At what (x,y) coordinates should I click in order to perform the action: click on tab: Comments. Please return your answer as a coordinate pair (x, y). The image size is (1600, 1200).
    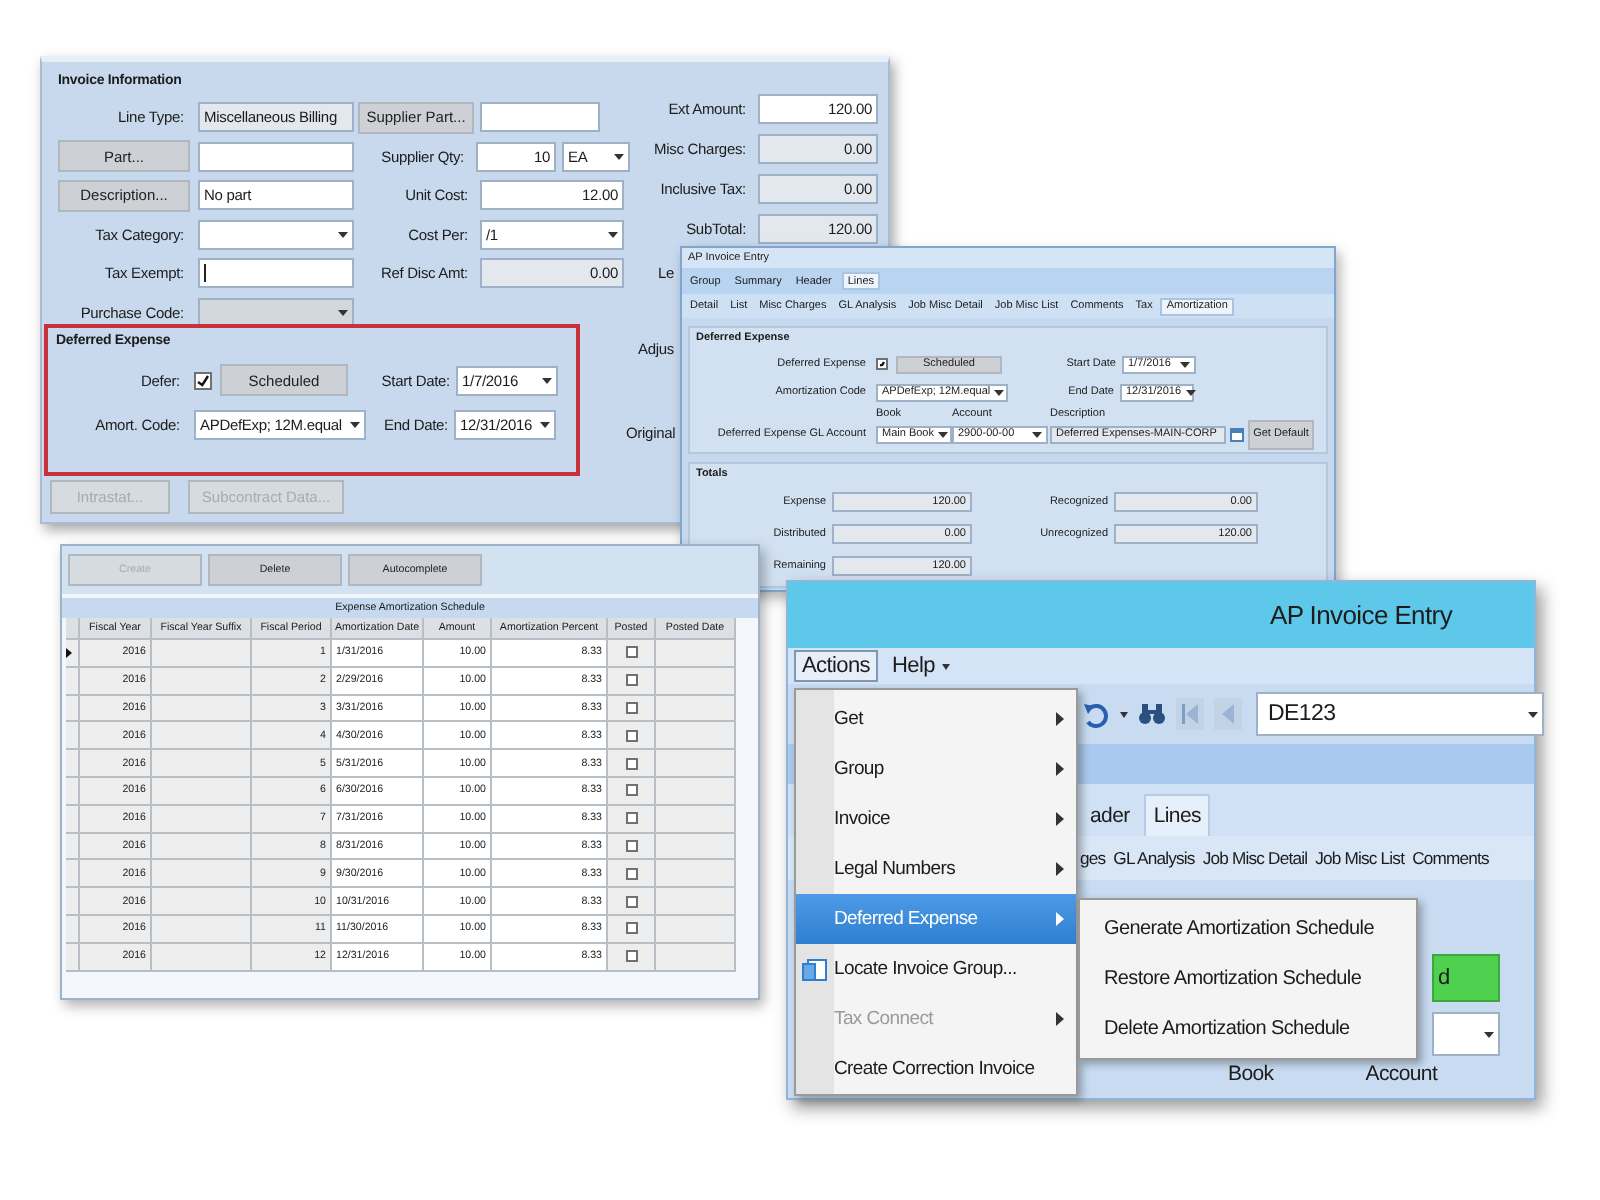
    Looking at the image, I should click on (1450, 858).